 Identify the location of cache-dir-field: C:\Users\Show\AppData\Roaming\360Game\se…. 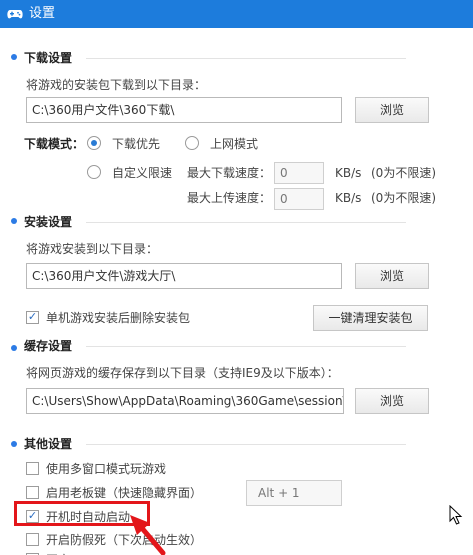
(185, 401).